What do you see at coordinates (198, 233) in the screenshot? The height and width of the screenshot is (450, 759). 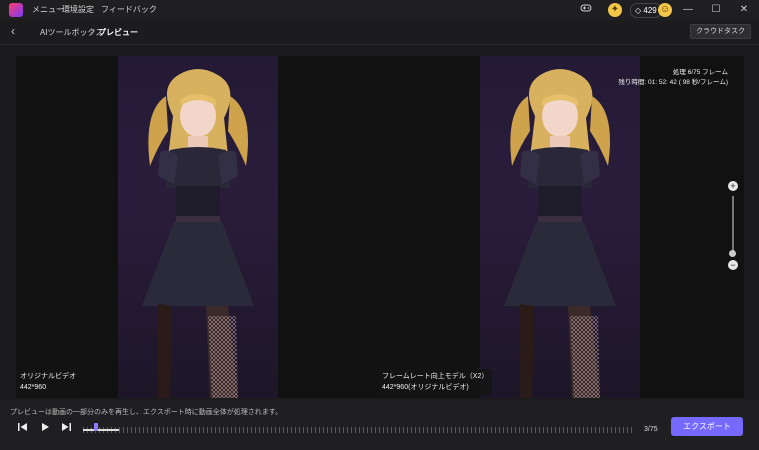 I see `character-figure-left` at bounding box center [198, 233].